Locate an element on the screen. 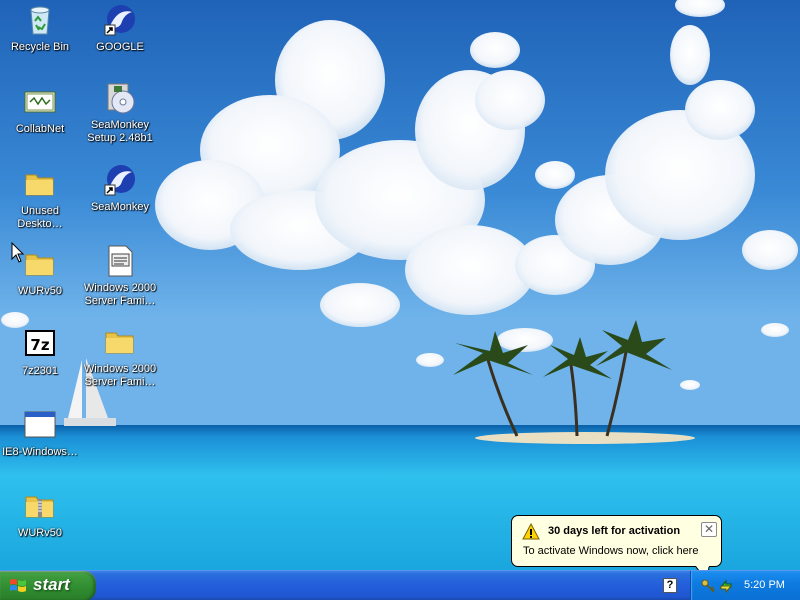 This screenshot has width=800, height=600. system-tray: 5:20 PM is located at coordinates (745, 585).